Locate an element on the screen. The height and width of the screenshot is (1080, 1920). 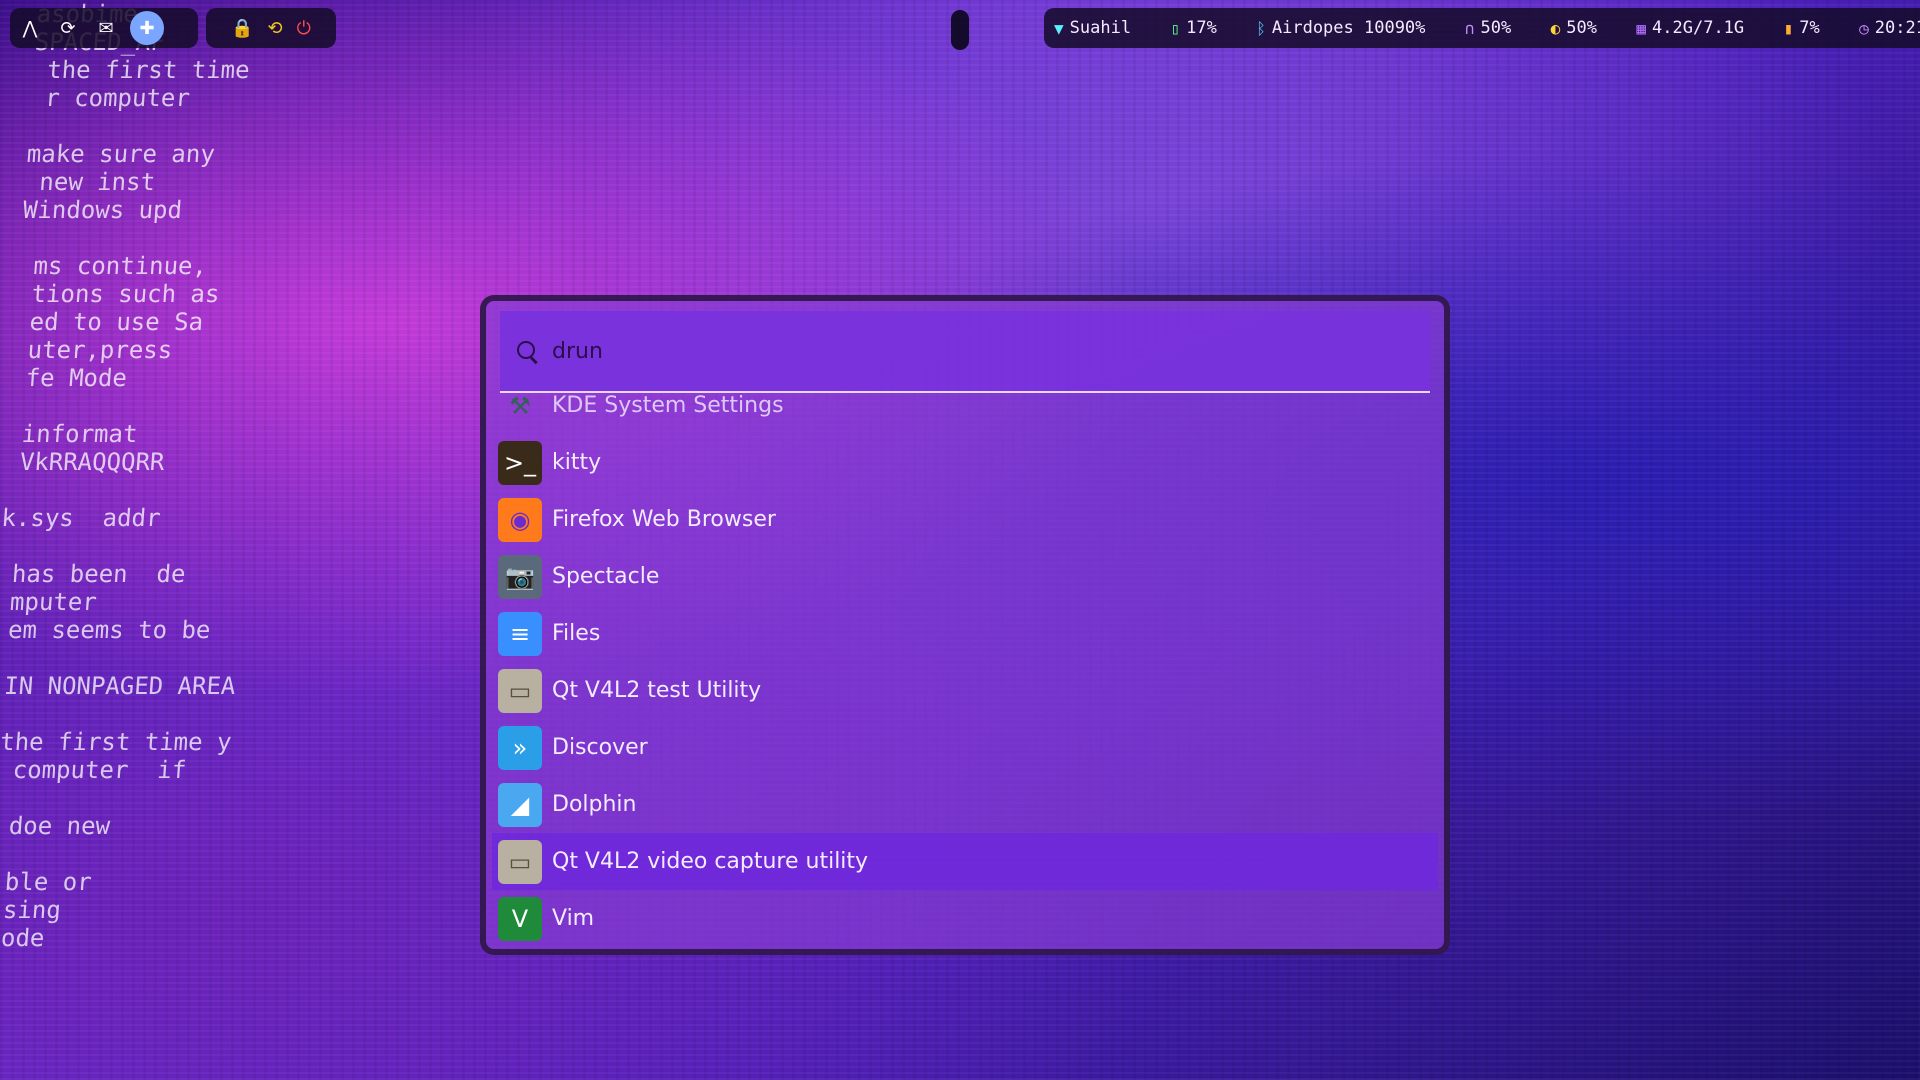
volume-module: ∩ 50% is located at coordinates (1488, 28).